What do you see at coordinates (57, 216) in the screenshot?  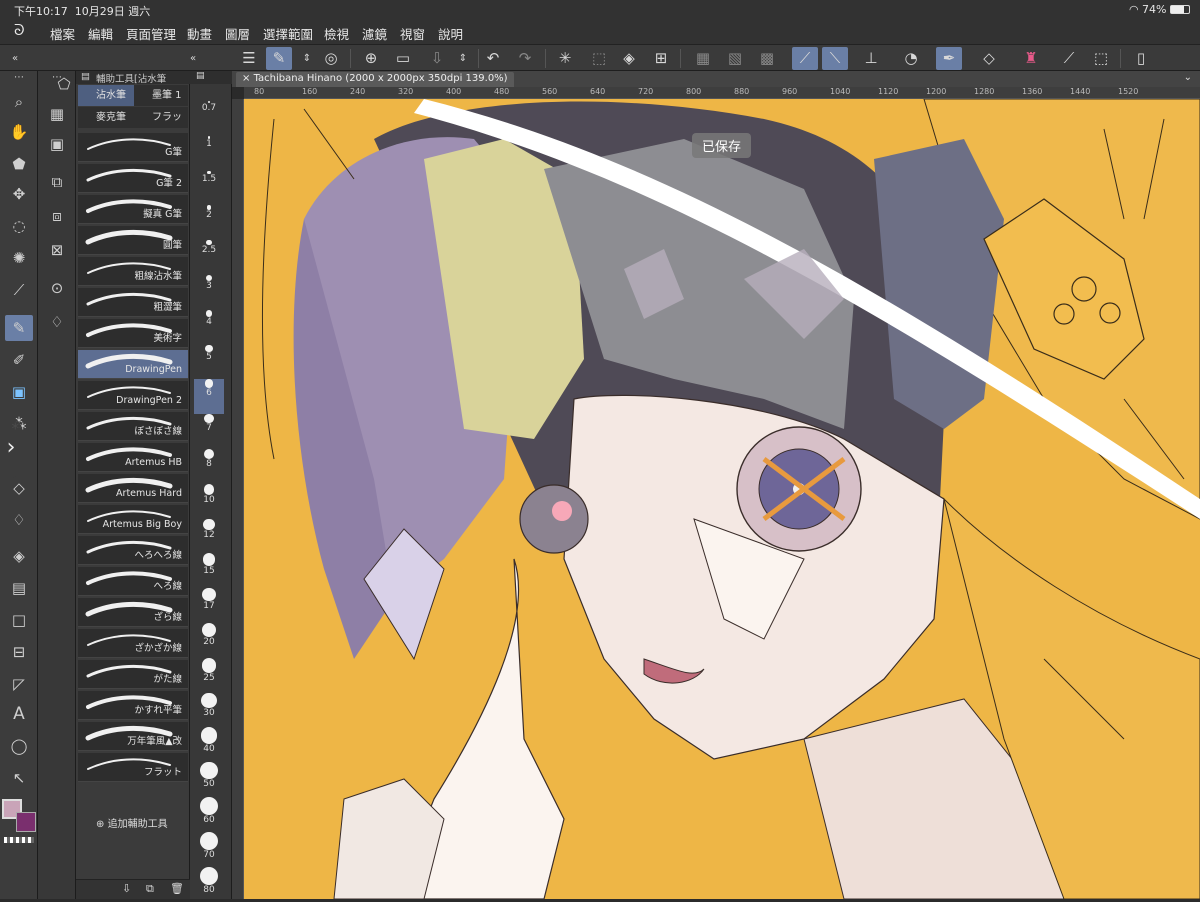 I see `layer-stack-icon: ⧈` at bounding box center [57, 216].